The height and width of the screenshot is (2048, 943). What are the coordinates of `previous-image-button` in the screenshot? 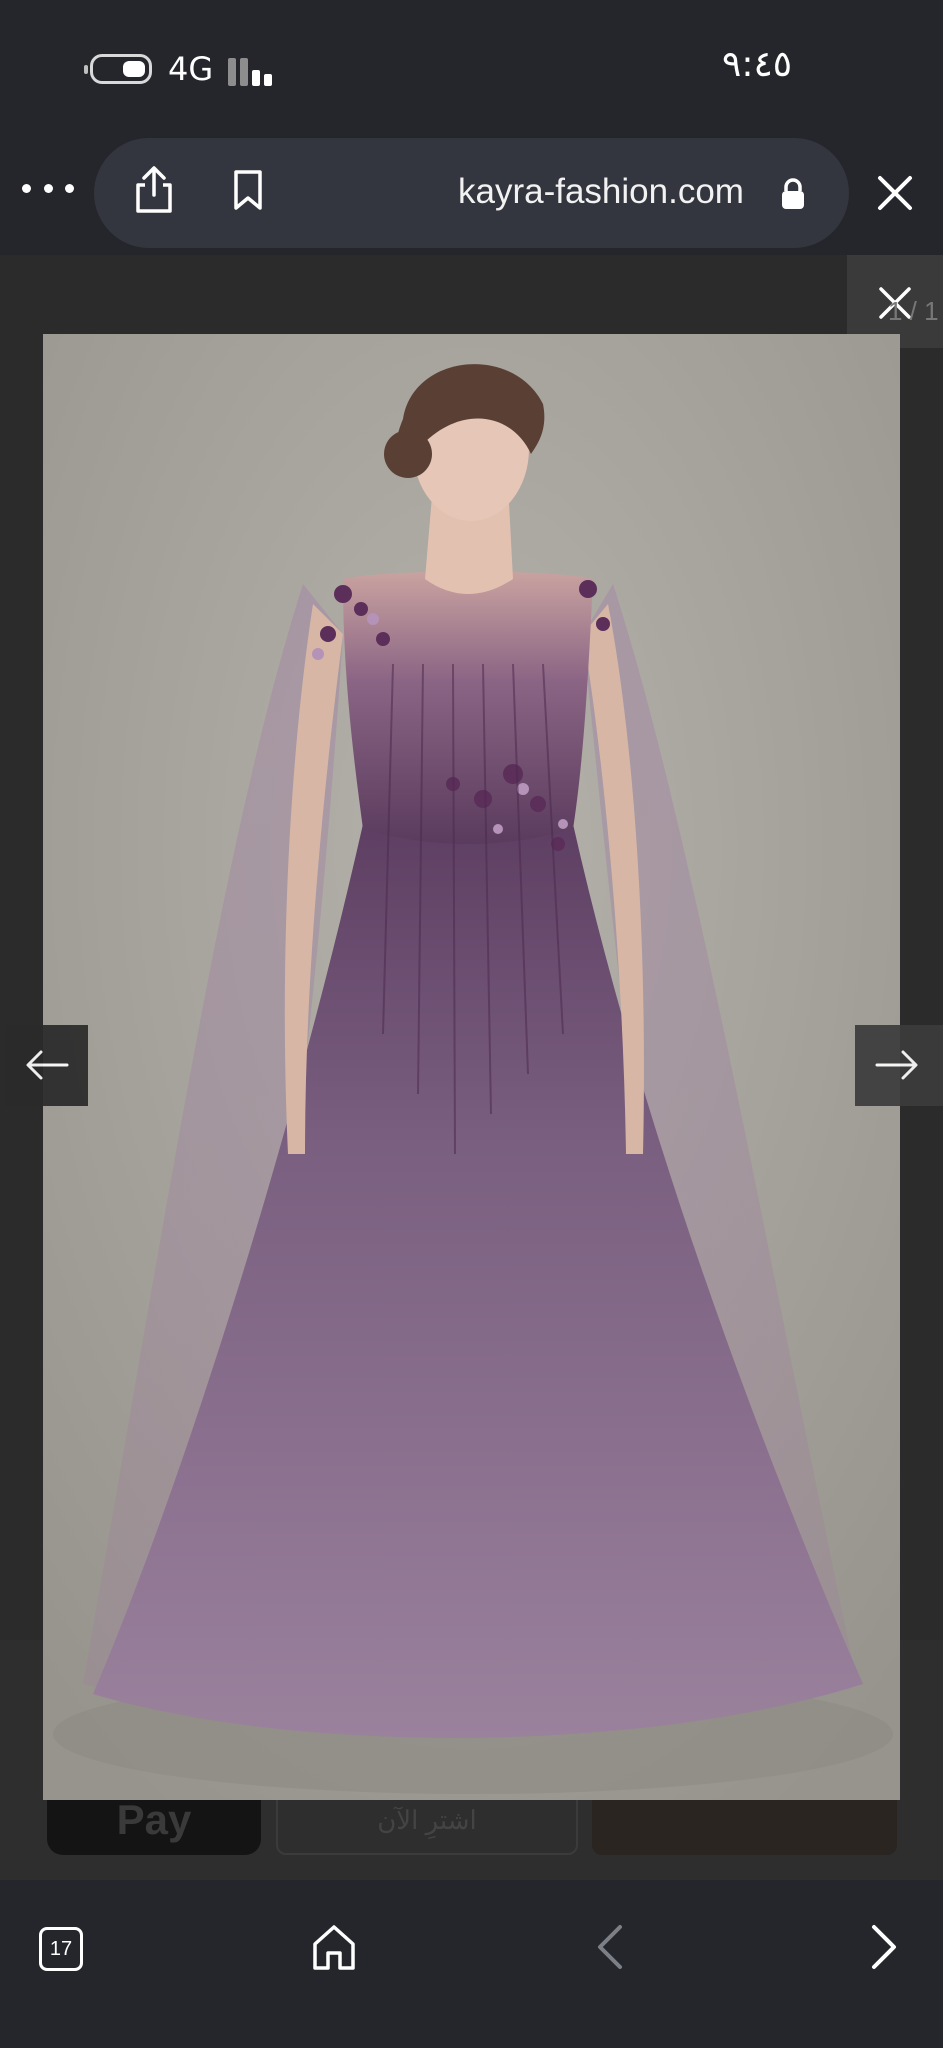 It's located at (46, 1065).